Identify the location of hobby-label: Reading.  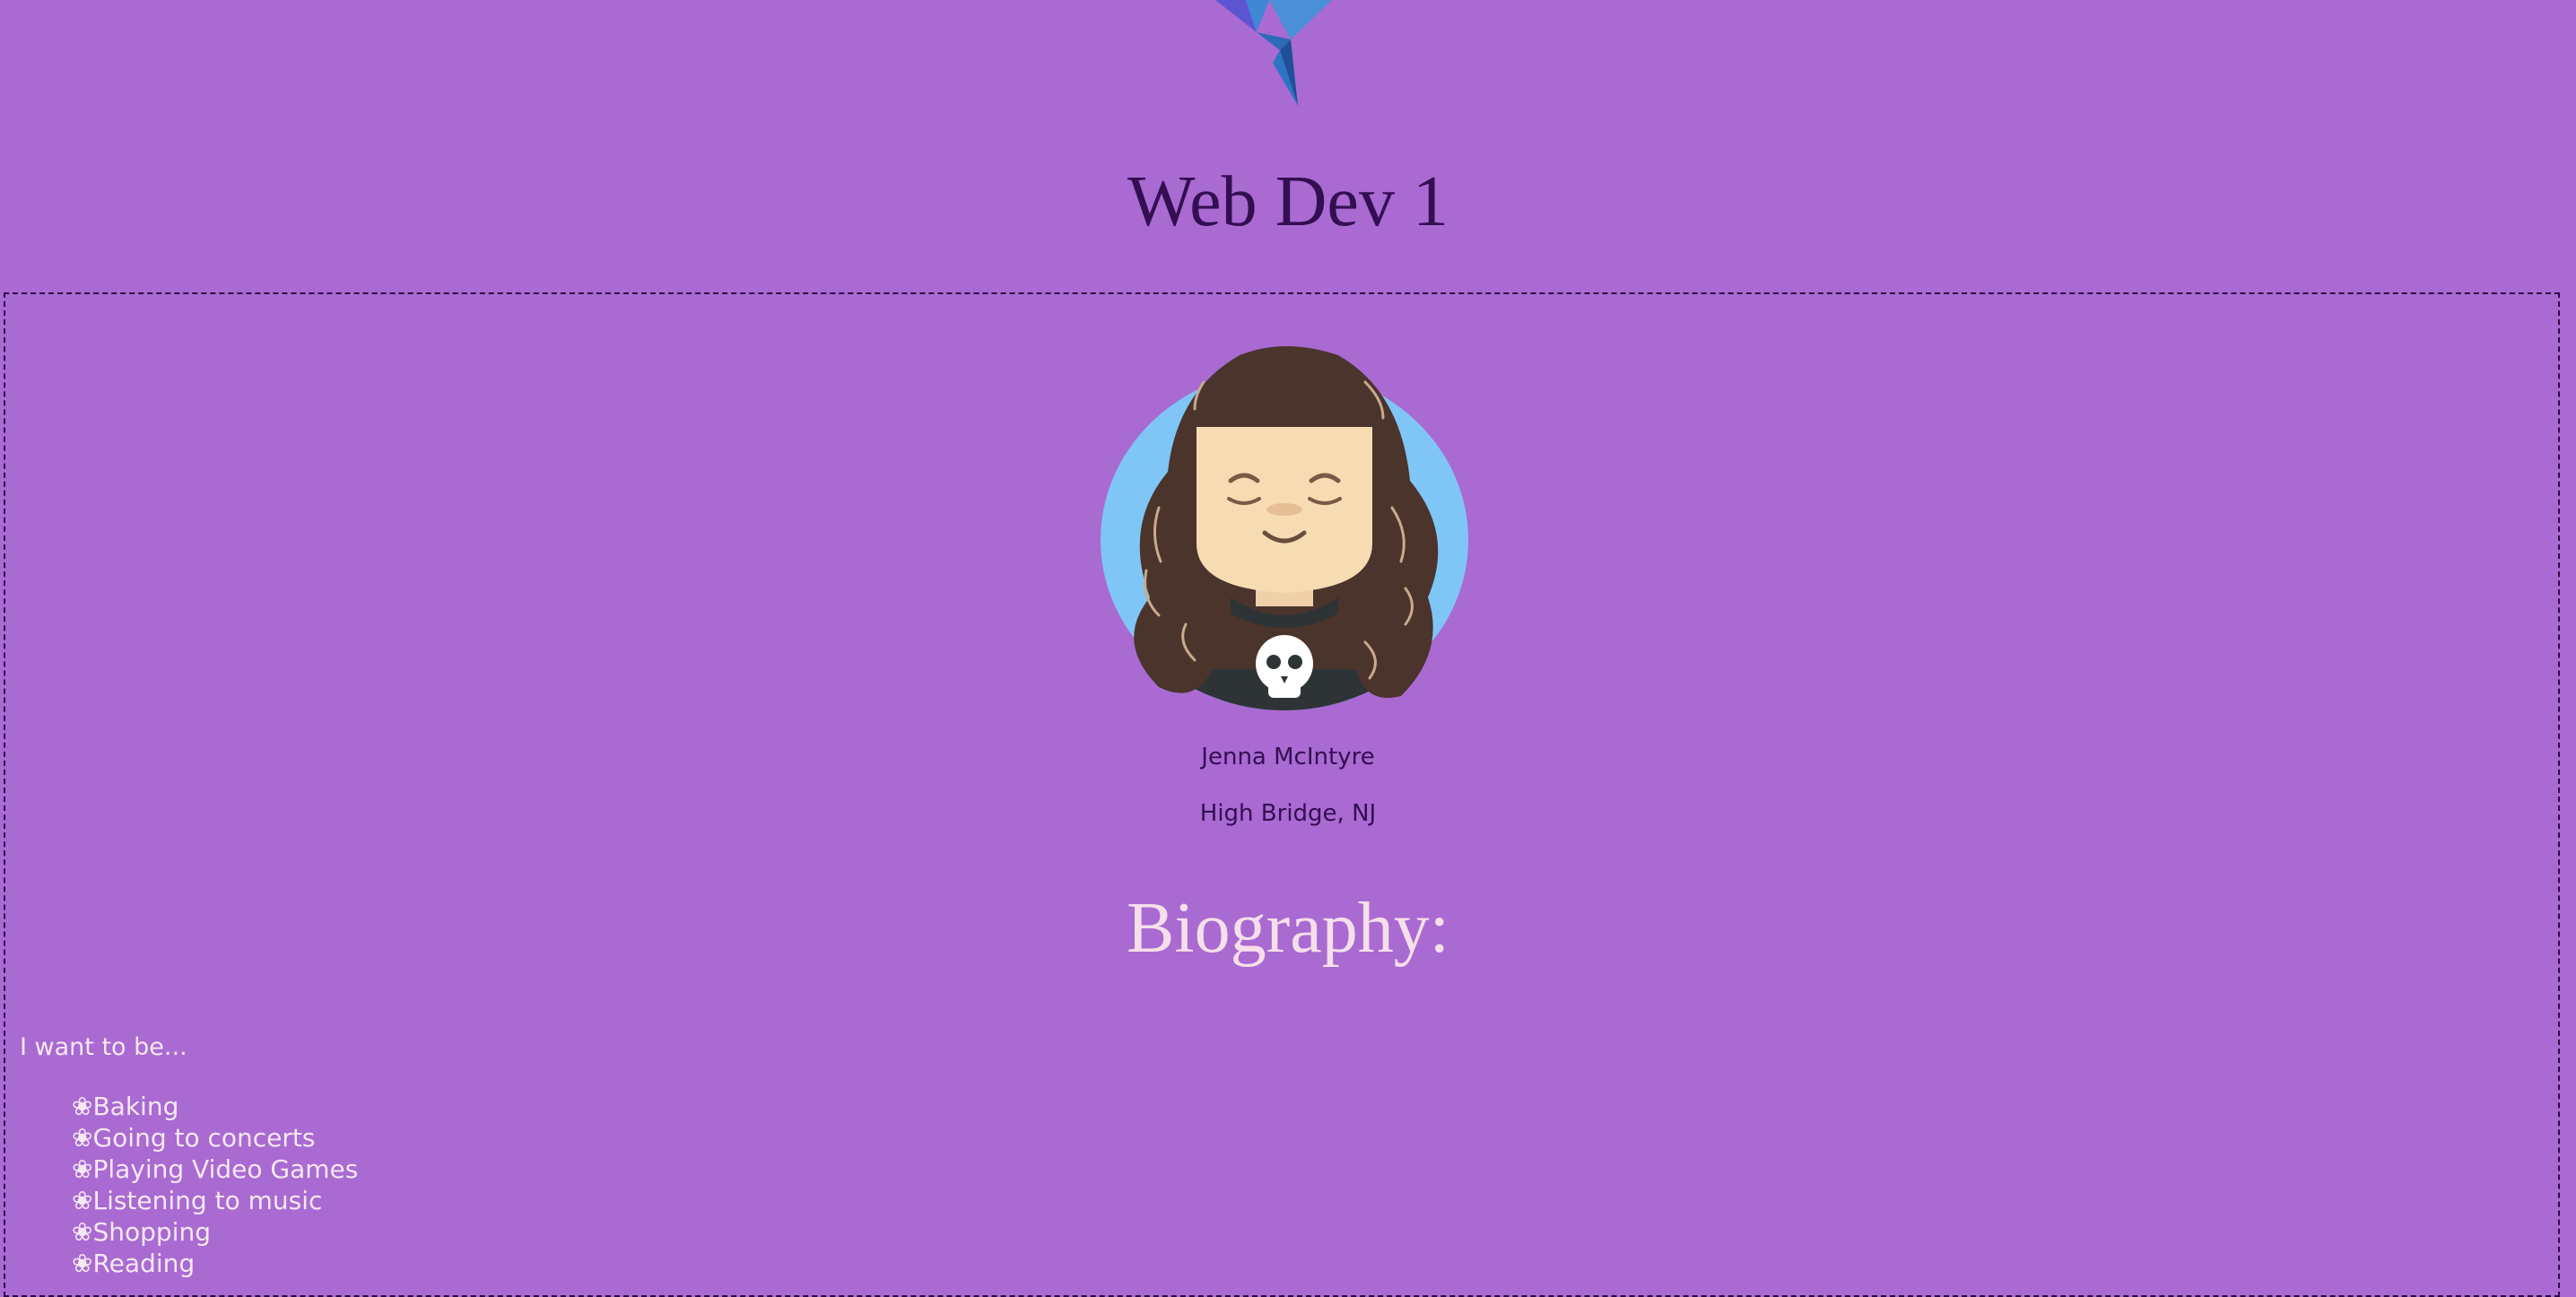
(144, 1263).